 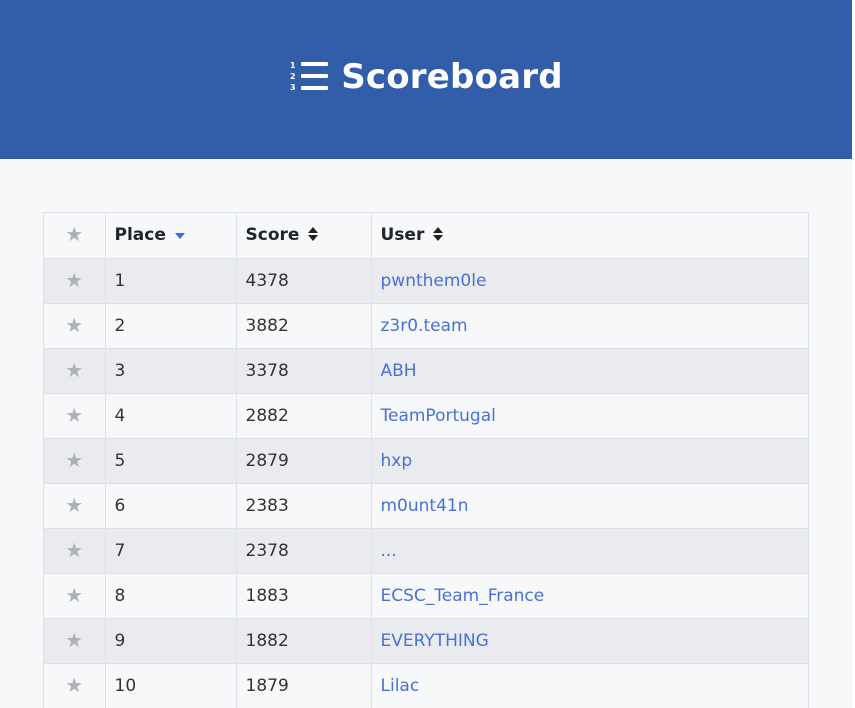 What do you see at coordinates (463, 596) in the screenshot?
I see `user-link: ECSC_Team_France` at bounding box center [463, 596].